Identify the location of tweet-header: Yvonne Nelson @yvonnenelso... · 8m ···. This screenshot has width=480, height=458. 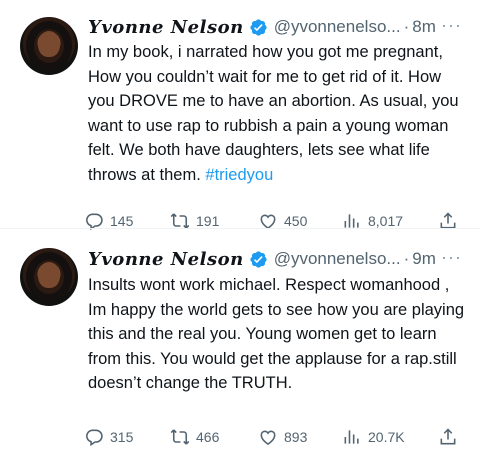
(277, 27).